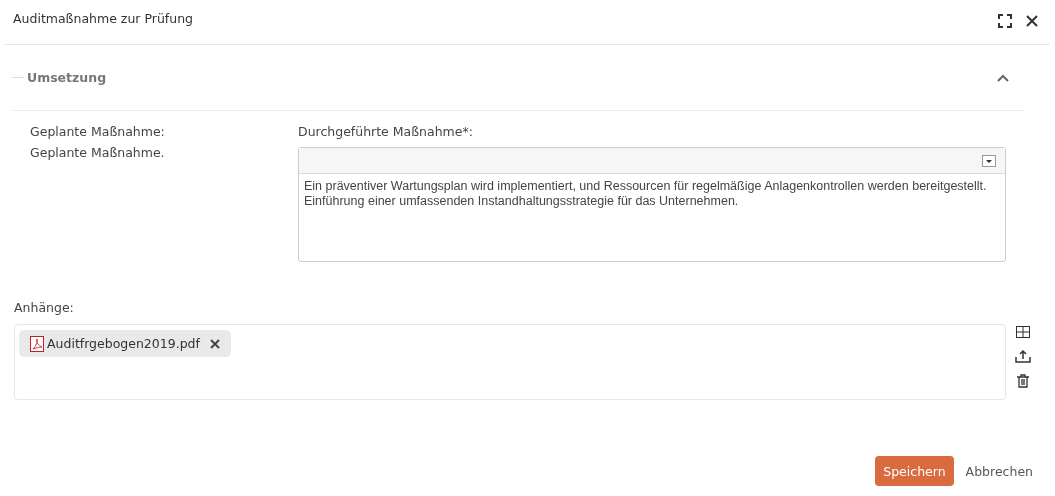 This screenshot has height=496, width=1055. I want to click on performed-label: Durchgeführte Maßnahme*:, so click(386, 131).